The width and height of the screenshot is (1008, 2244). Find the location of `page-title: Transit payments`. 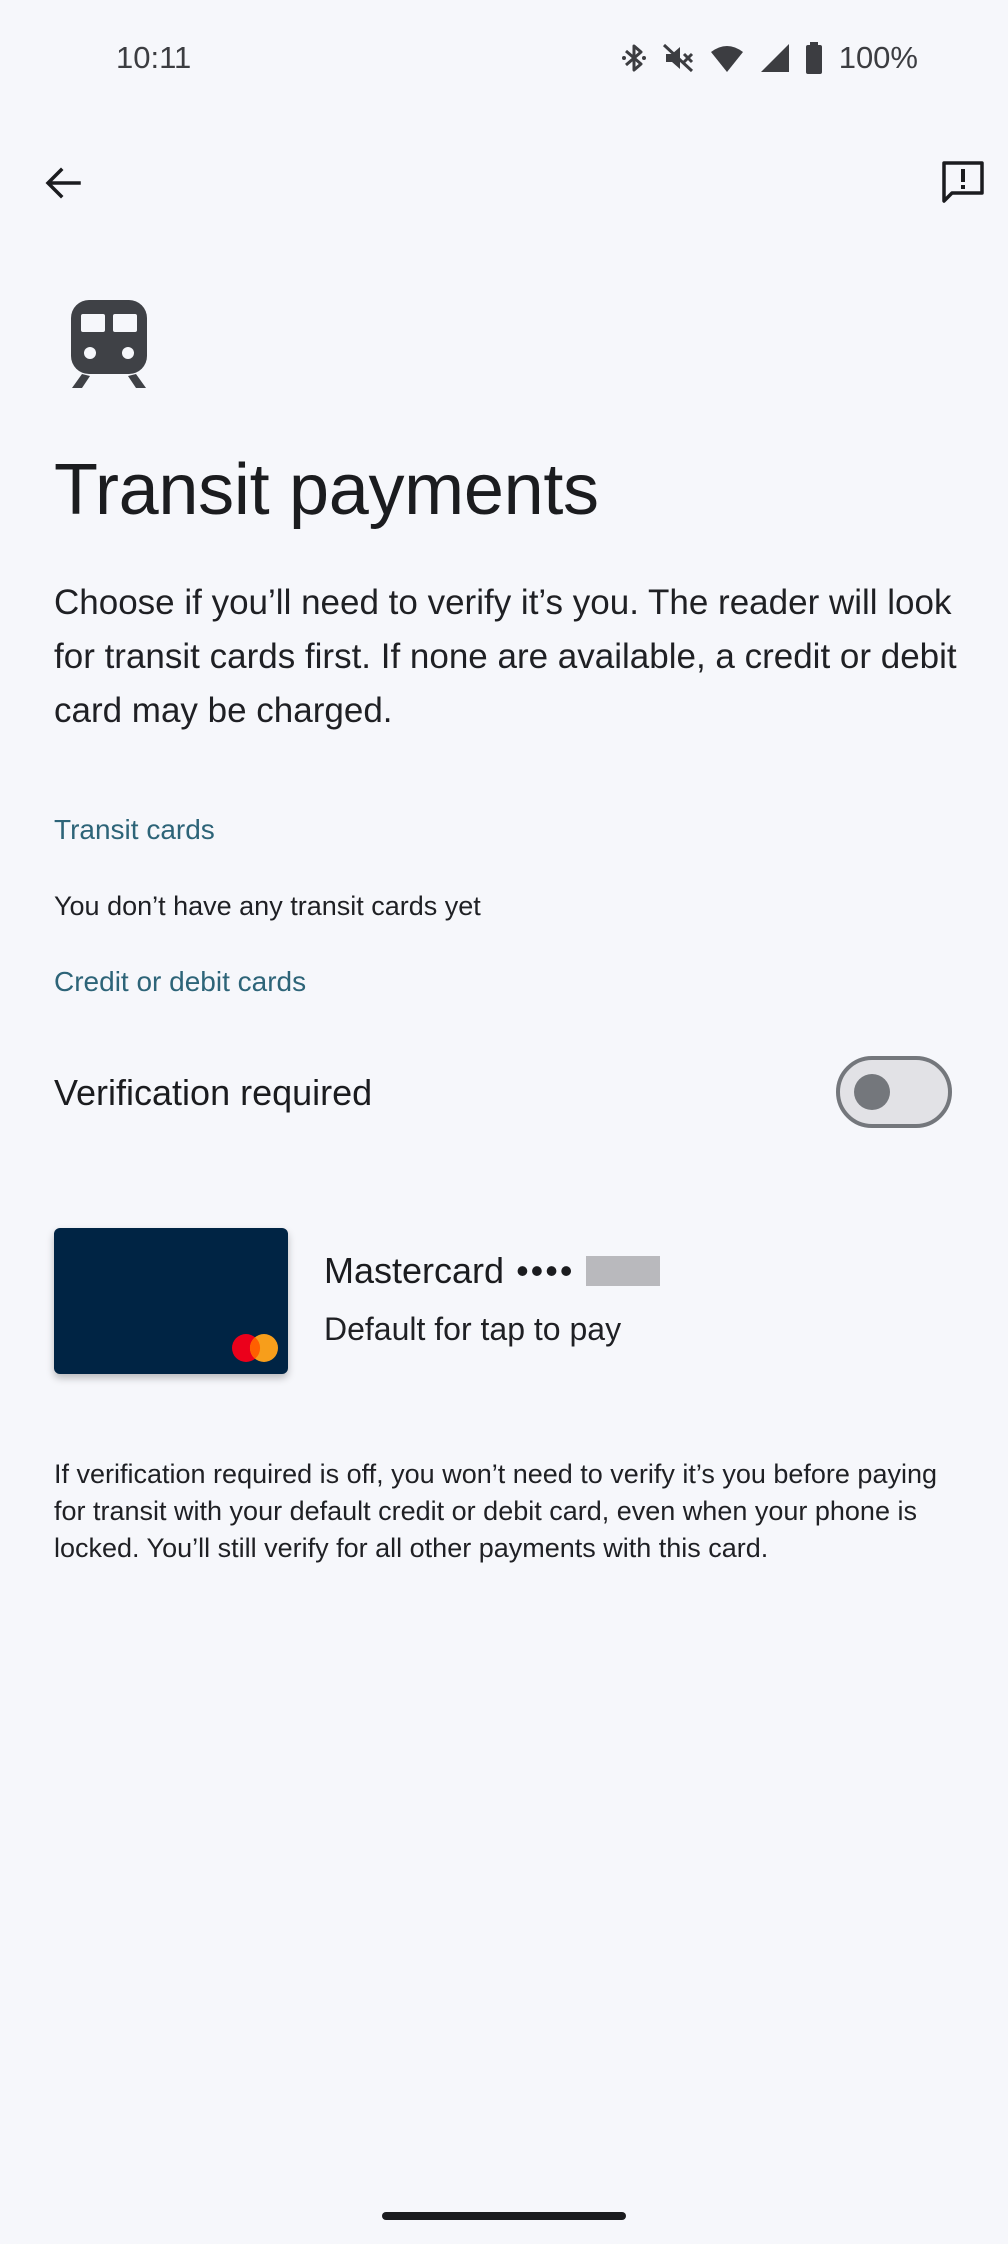

page-title: Transit payments is located at coordinates (326, 490).